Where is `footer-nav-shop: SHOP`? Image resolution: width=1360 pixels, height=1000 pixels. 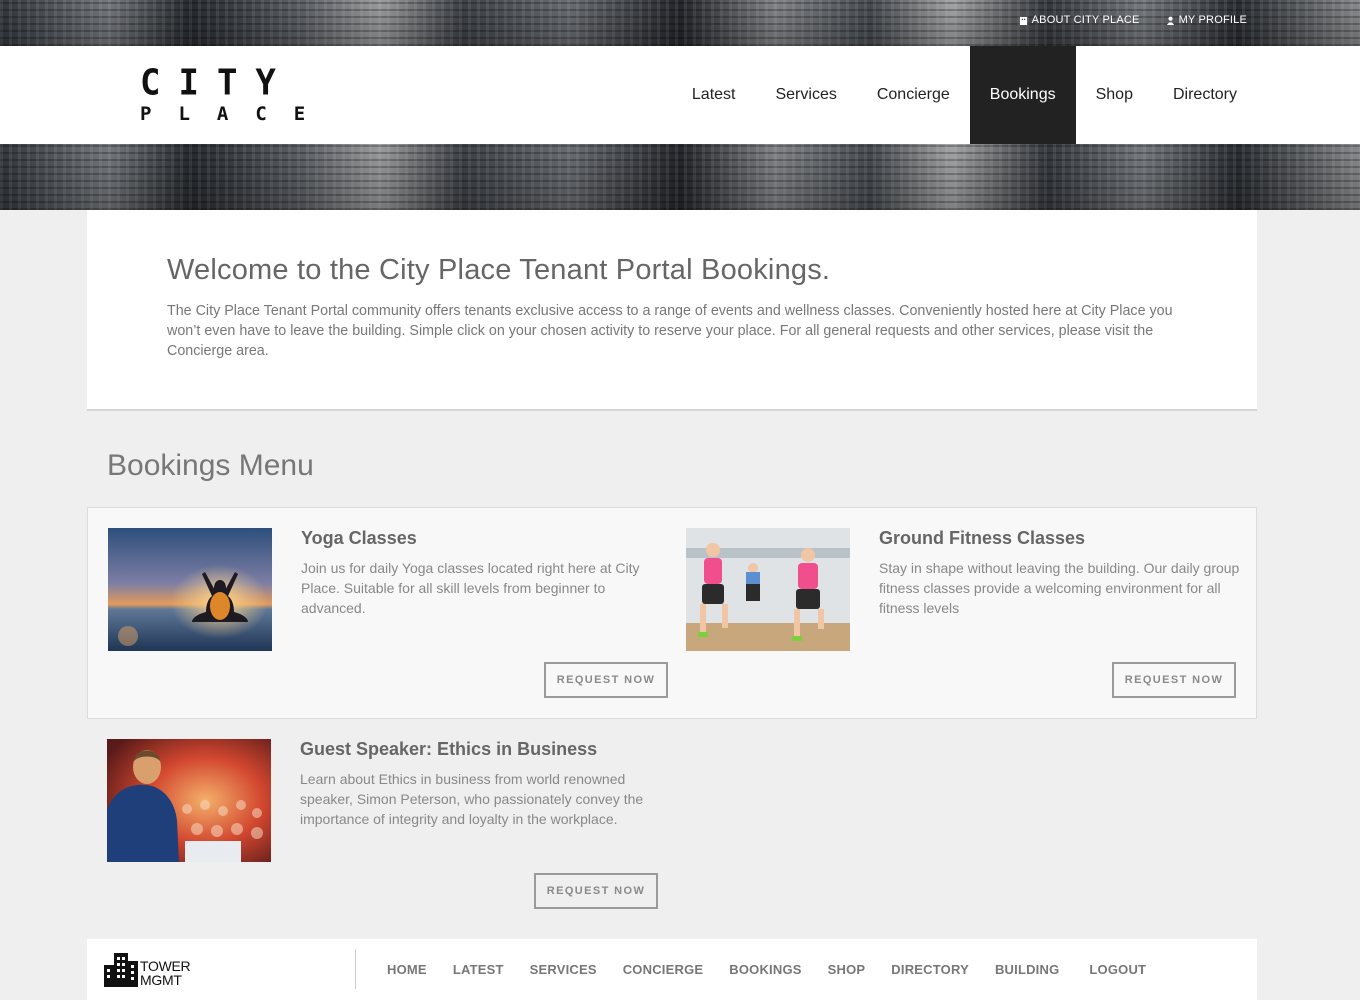
footer-nav-shop: SHOP is located at coordinates (847, 969).